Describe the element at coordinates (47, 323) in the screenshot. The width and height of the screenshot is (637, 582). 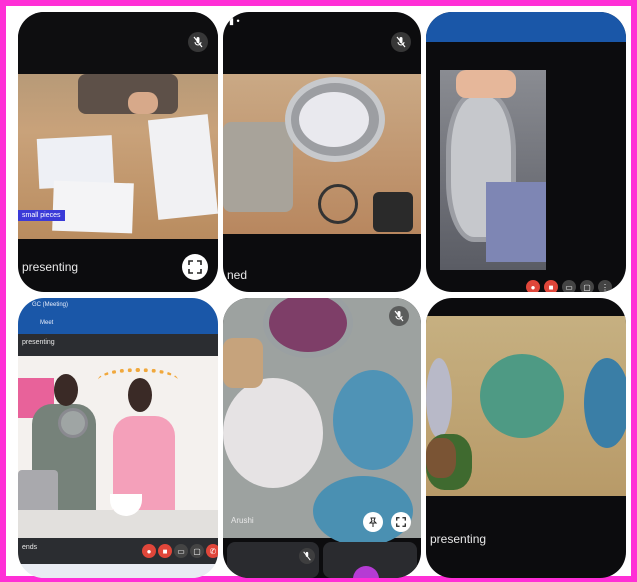
I see `browser-tab-sub: Meet` at that location.